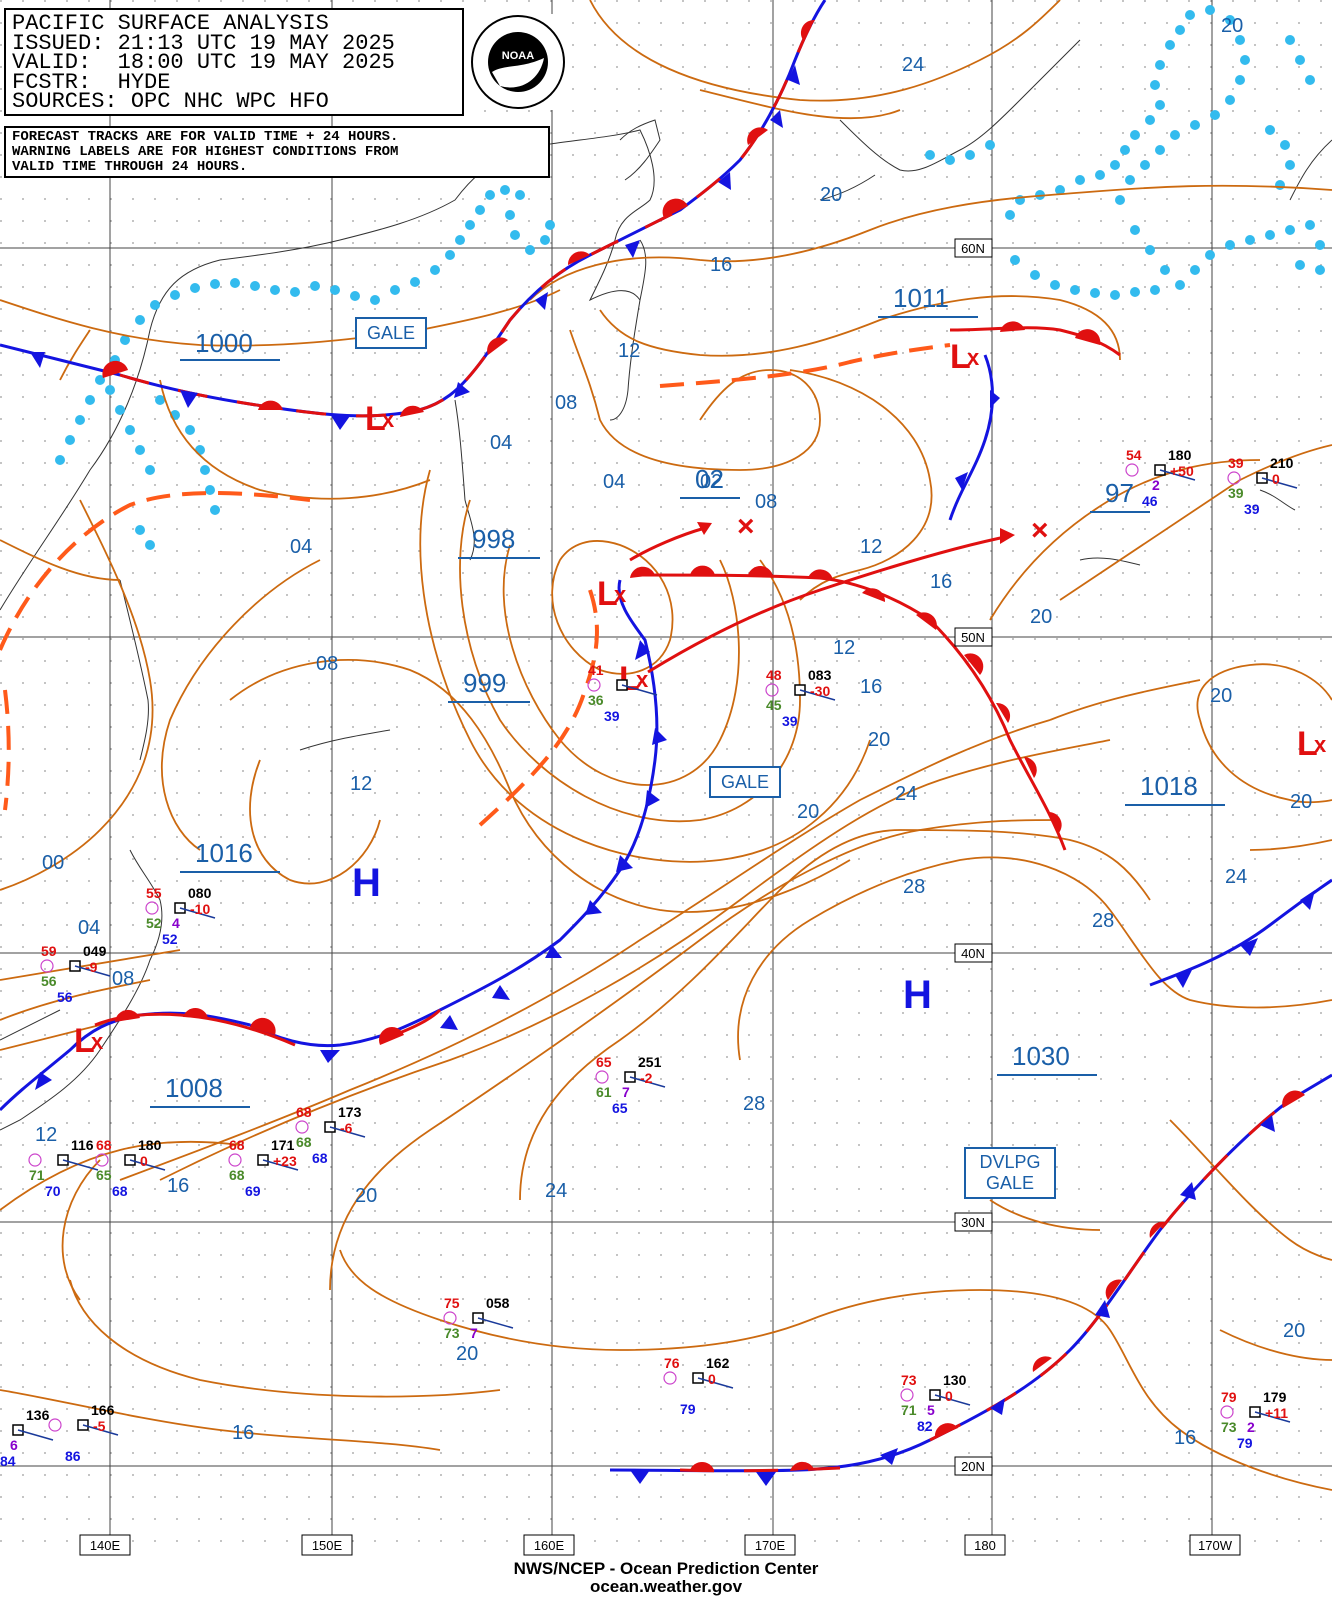 This screenshot has width=1332, height=1600. I want to click on station-value: -6, so click(346, 1128).